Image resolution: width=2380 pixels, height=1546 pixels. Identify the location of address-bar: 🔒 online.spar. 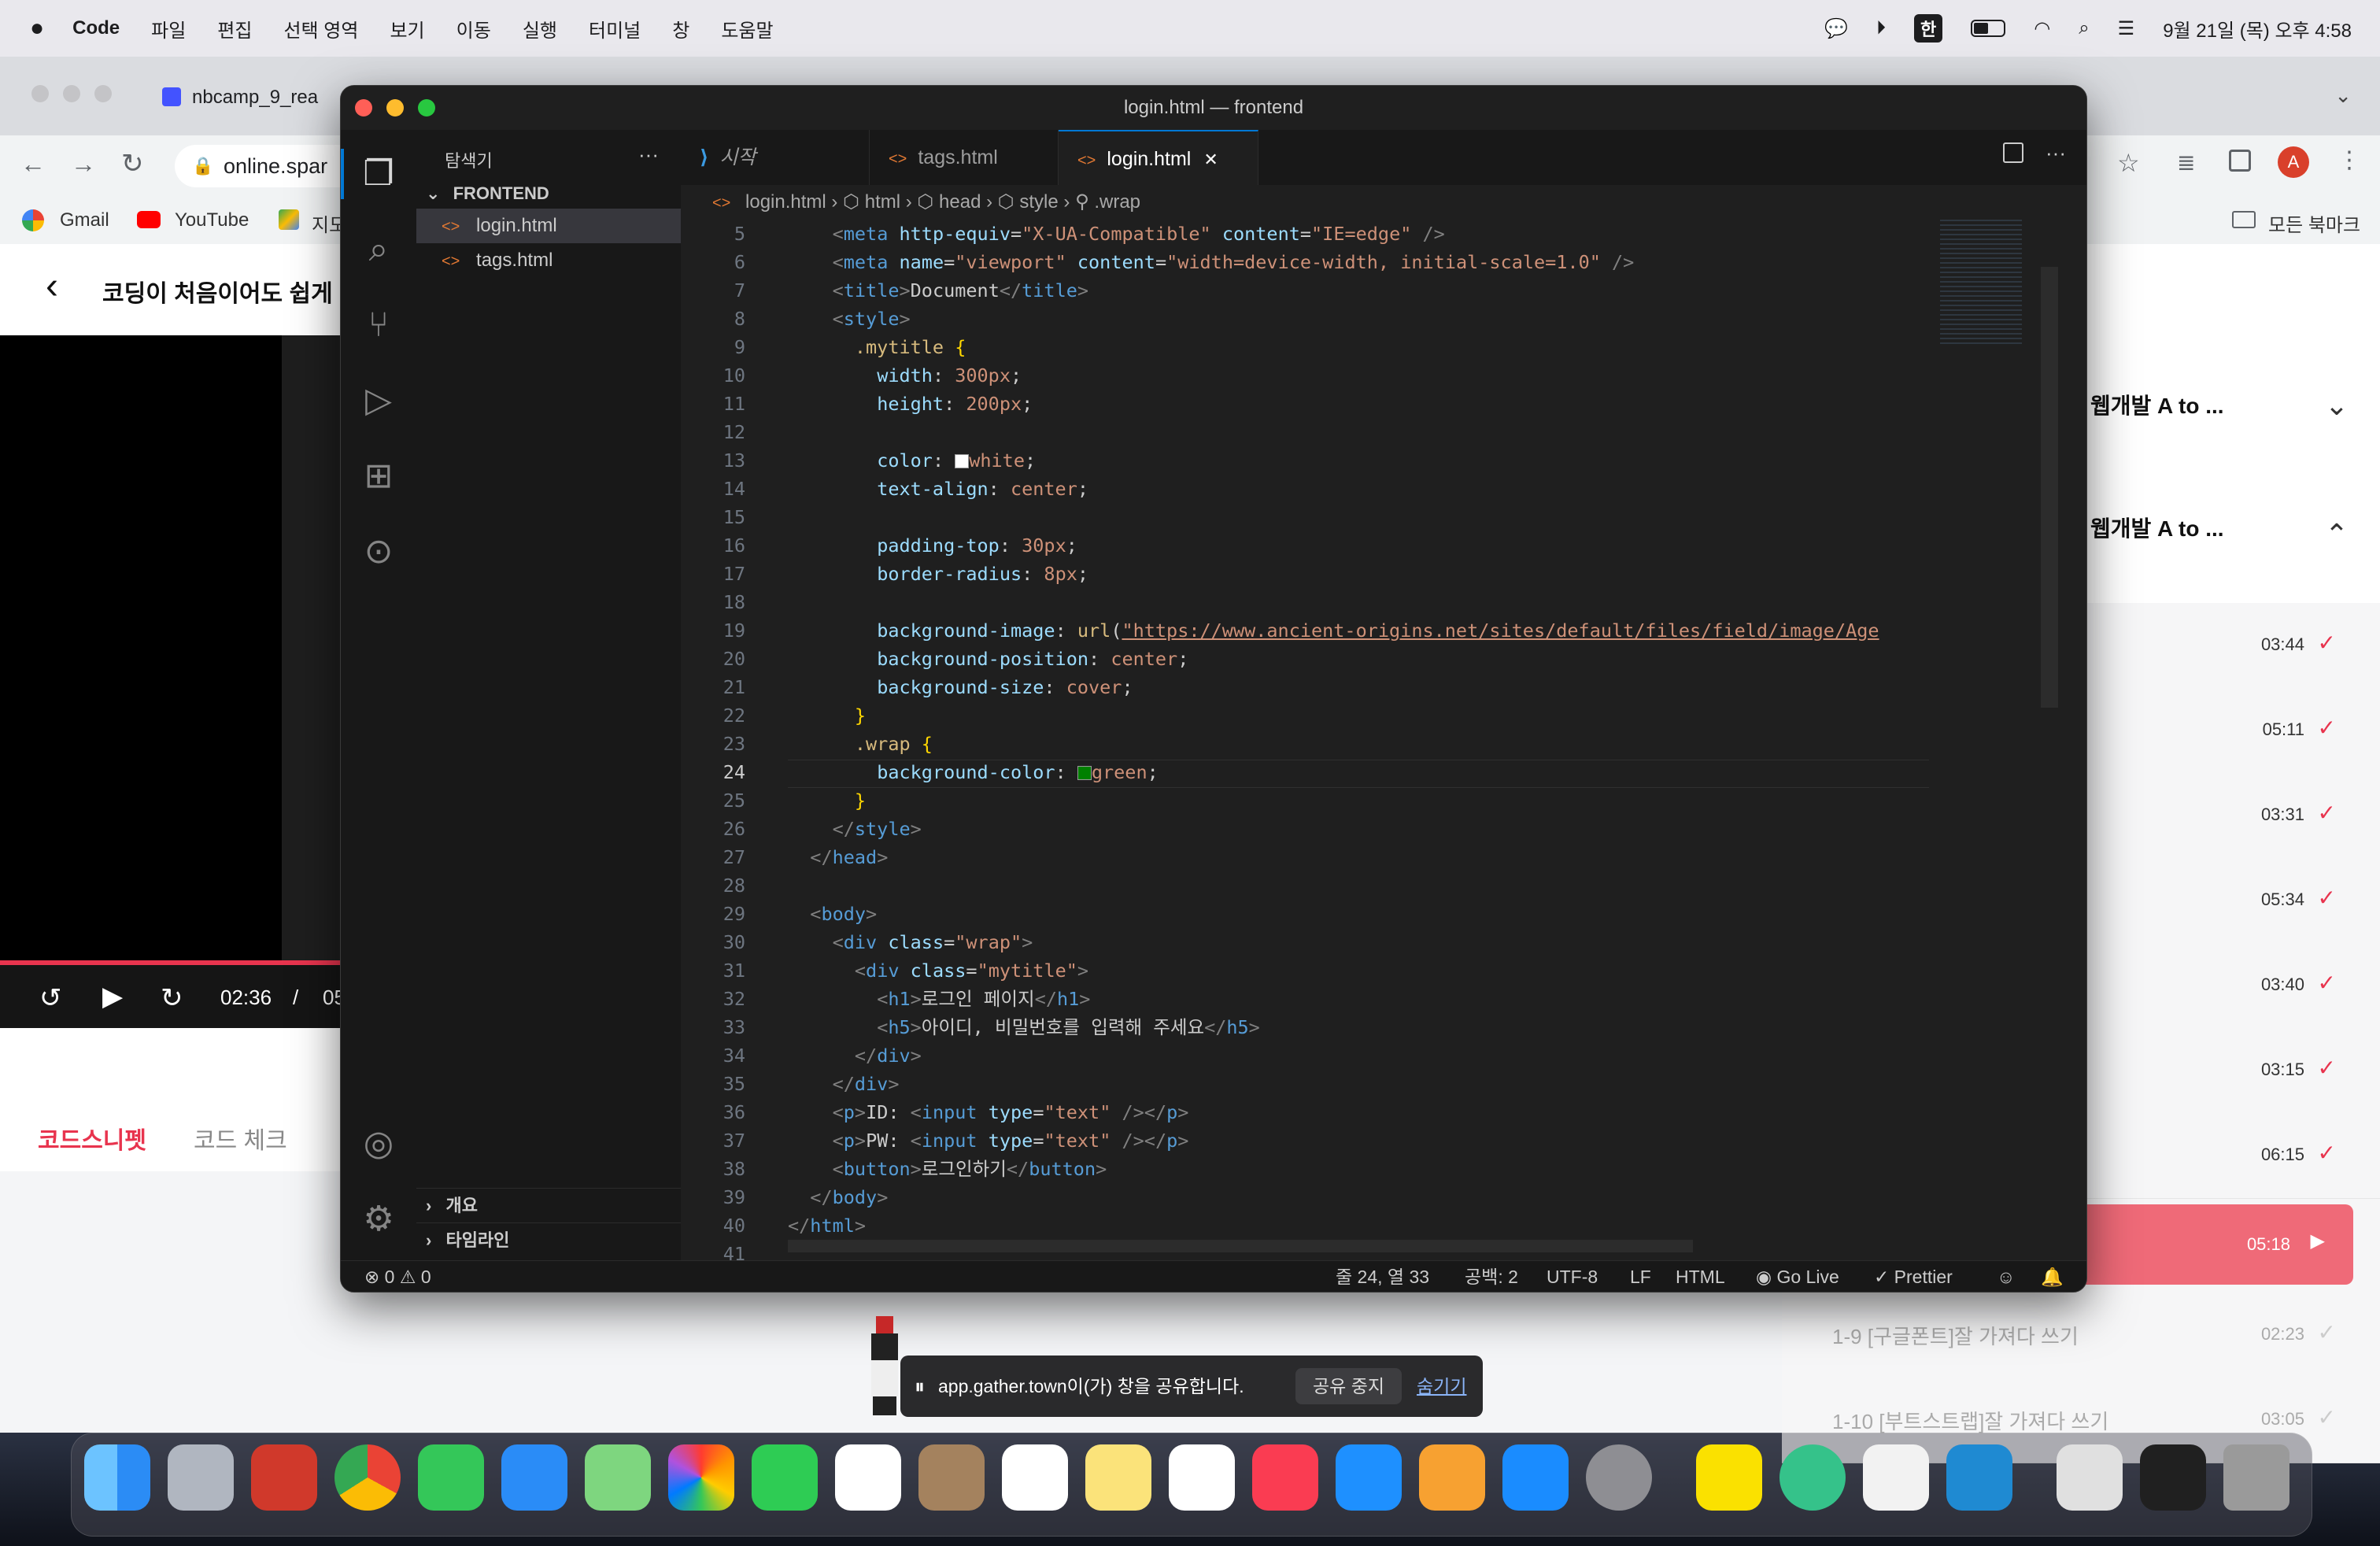
(269, 166).